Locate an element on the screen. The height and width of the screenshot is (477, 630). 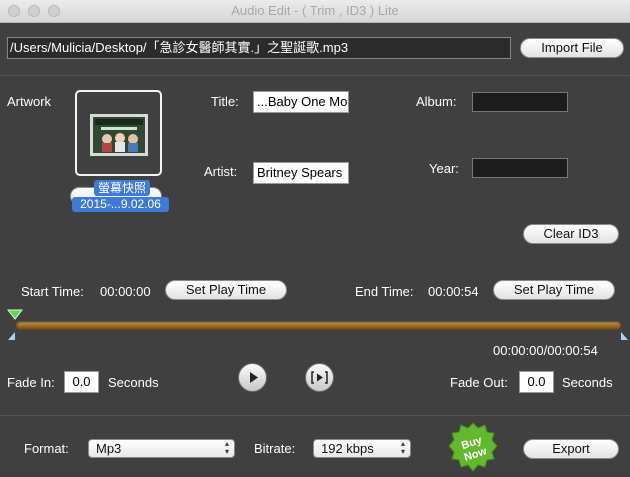
fade-in-field: 0.0 is located at coordinates (81, 382).